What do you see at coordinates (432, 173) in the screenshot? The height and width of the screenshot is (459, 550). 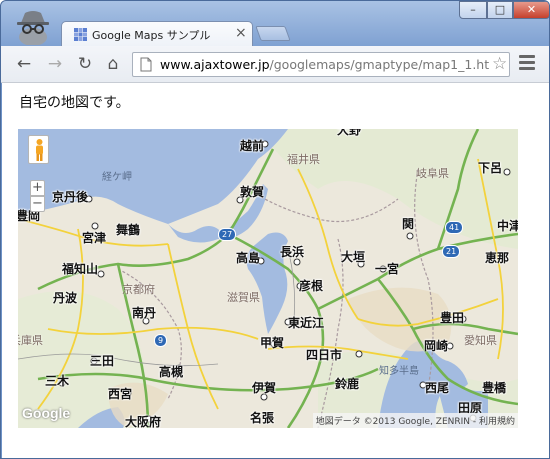 I see `map-label: 岐阜県` at bounding box center [432, 173].